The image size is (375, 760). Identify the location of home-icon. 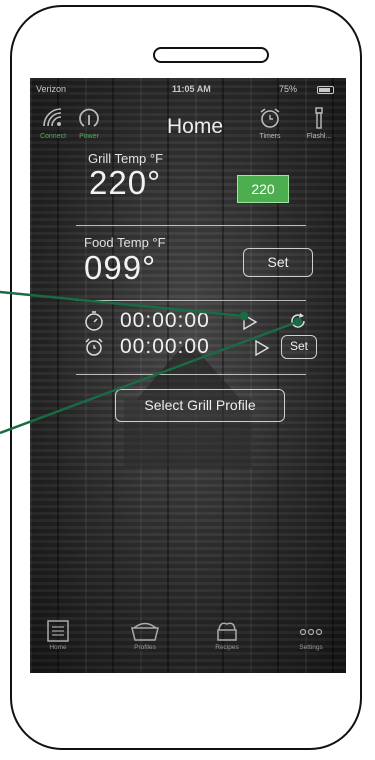
(58, 631).